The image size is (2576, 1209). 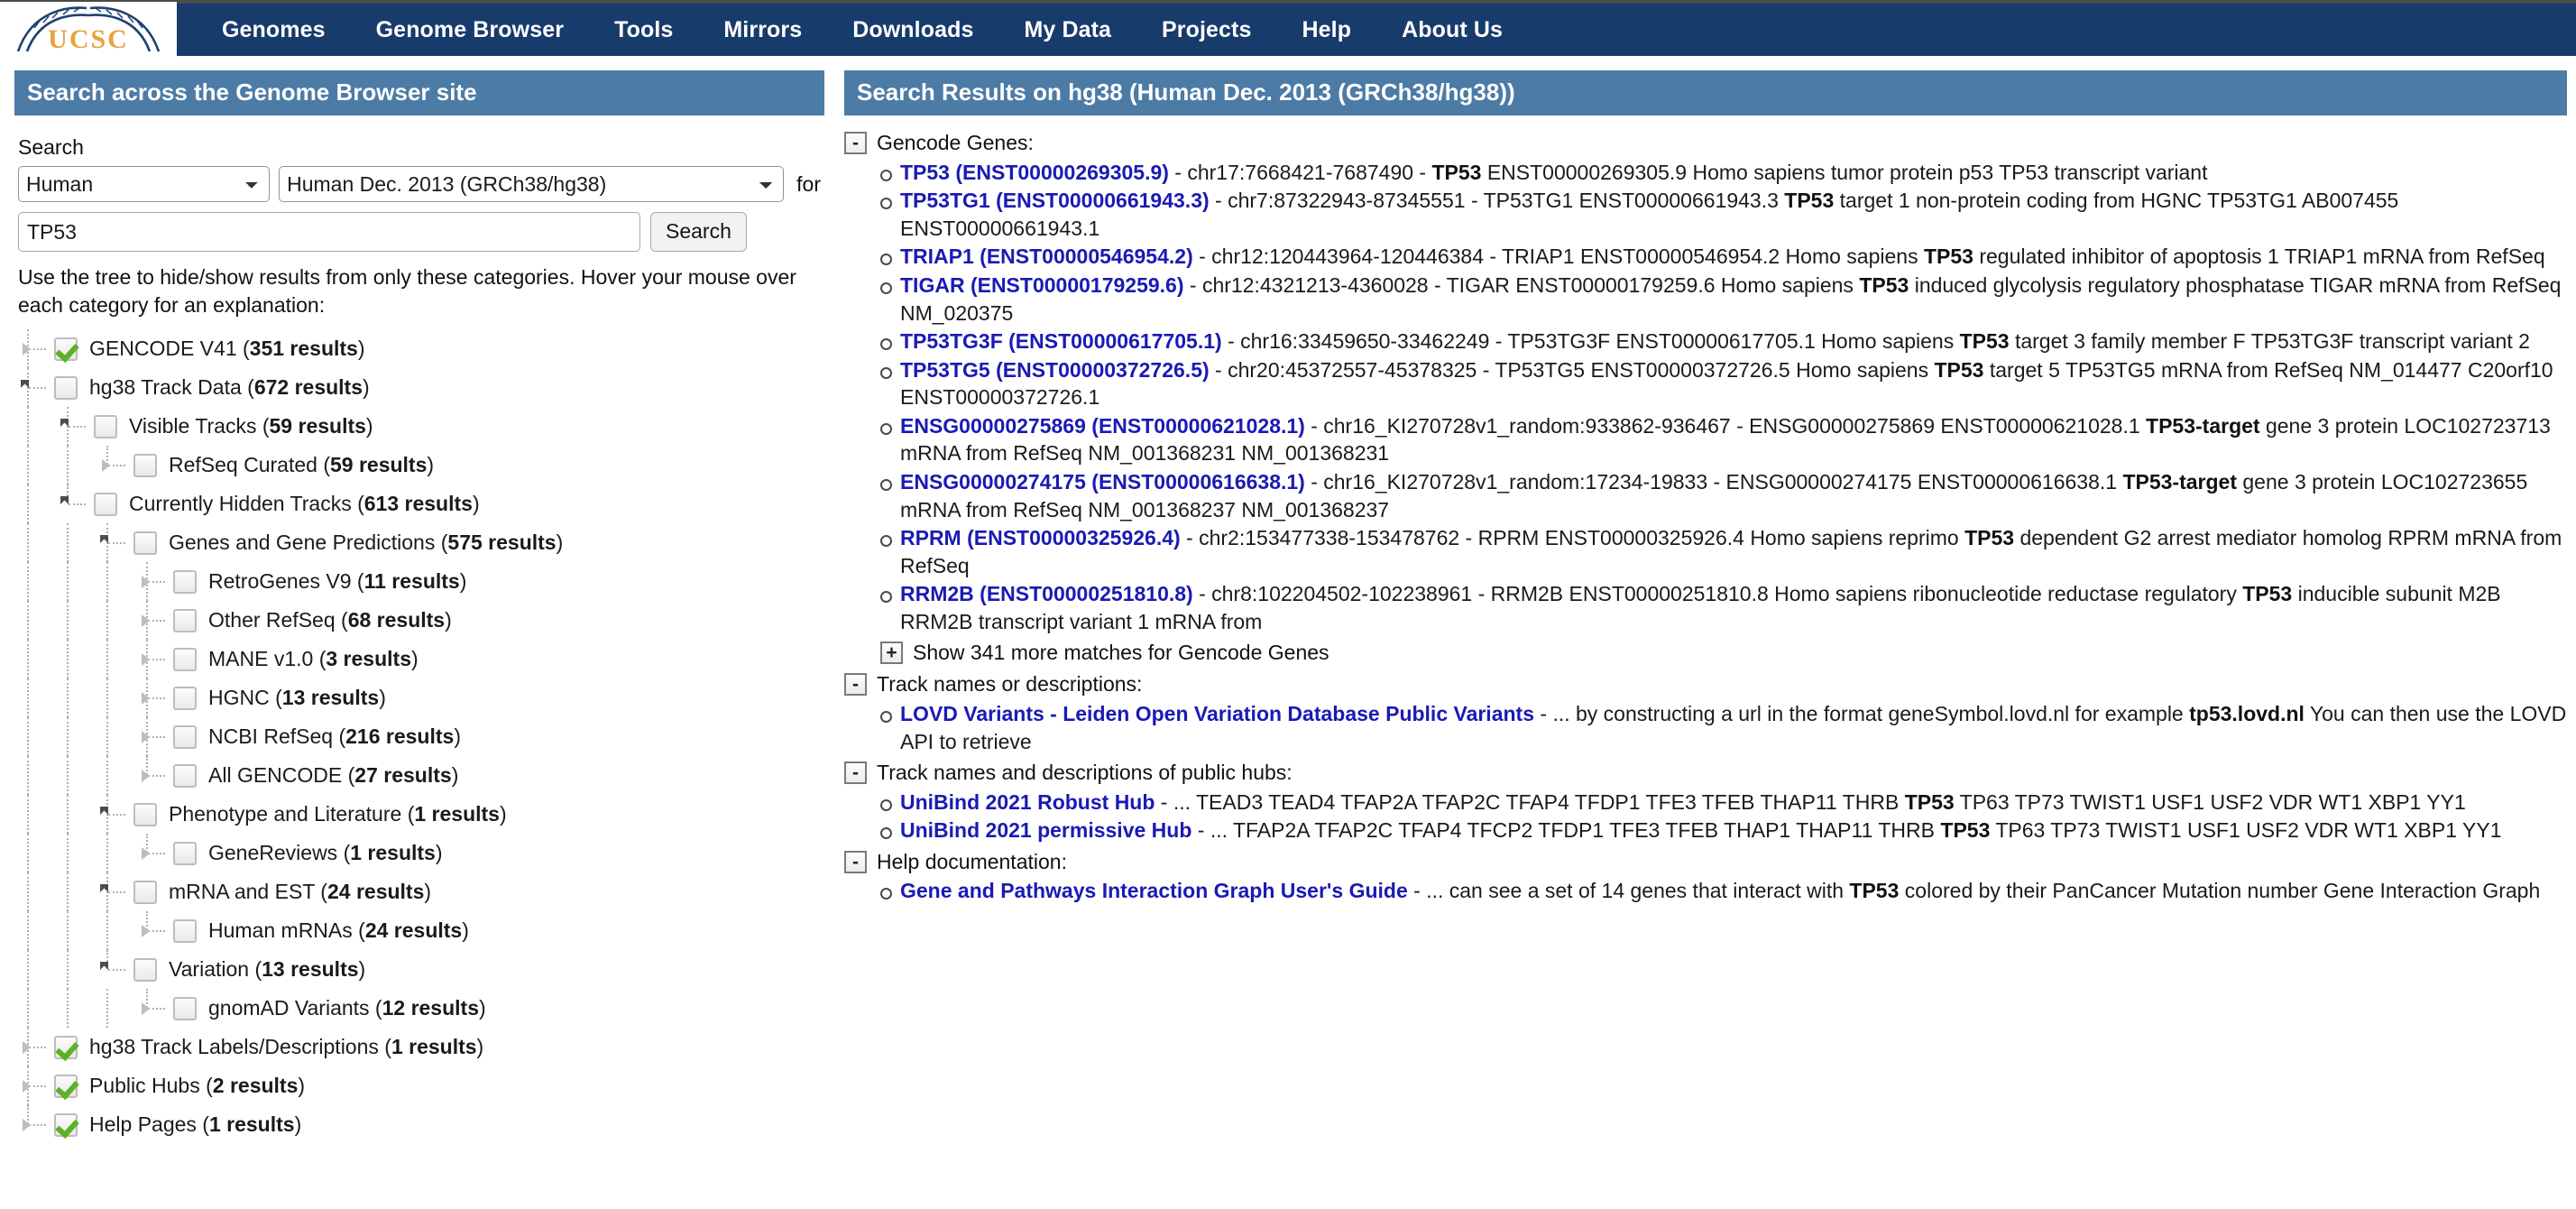 I want to click on tree-node: RetroGenes V9 (11 results), so click(x=419, y=582).